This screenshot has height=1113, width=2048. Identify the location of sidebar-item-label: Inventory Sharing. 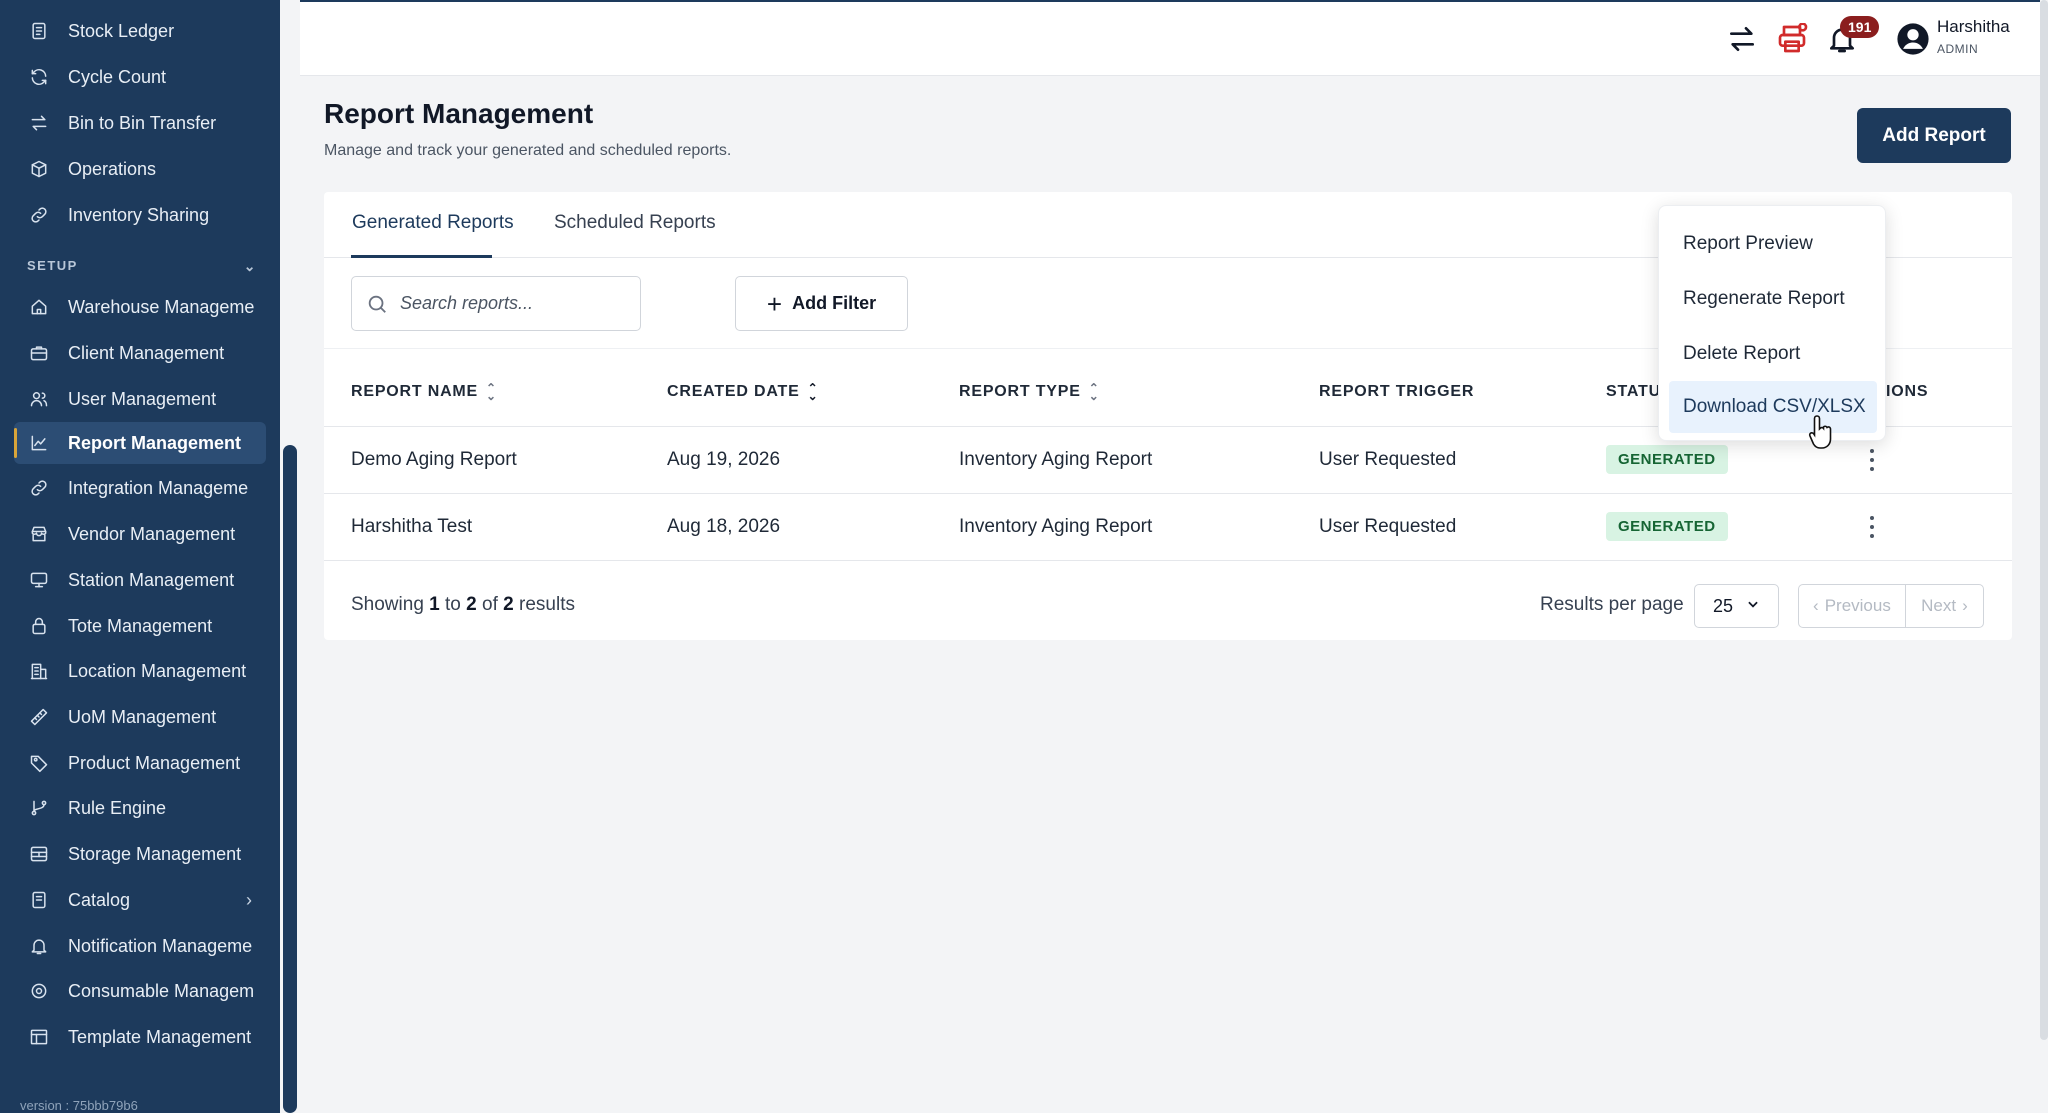
(139, 214).